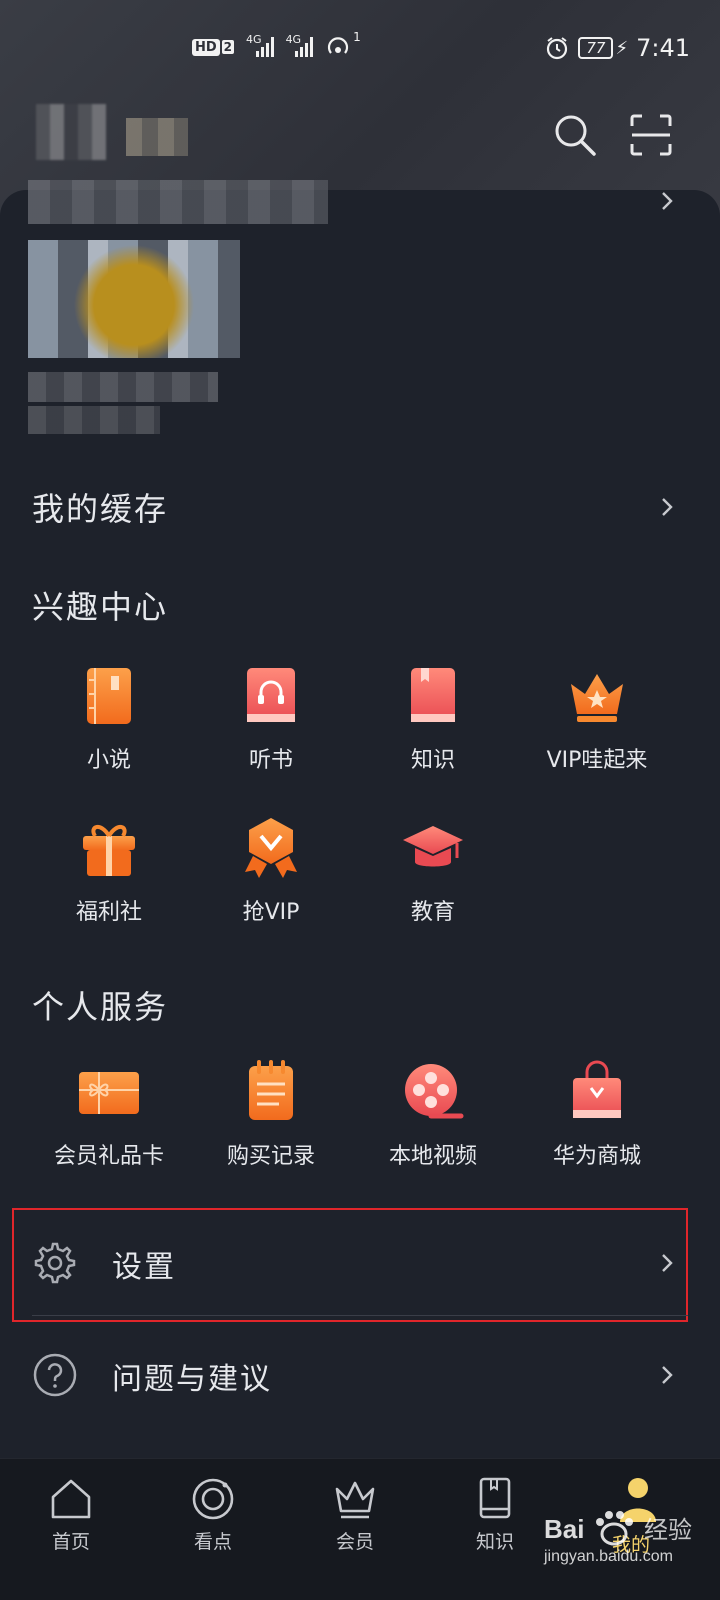 Image resolution: width=720 pixels, height=1600 pixels. What do you see at coordinates (575, 135) in the screenshot?
I see `search-icon` at bounding box center [575, 135].